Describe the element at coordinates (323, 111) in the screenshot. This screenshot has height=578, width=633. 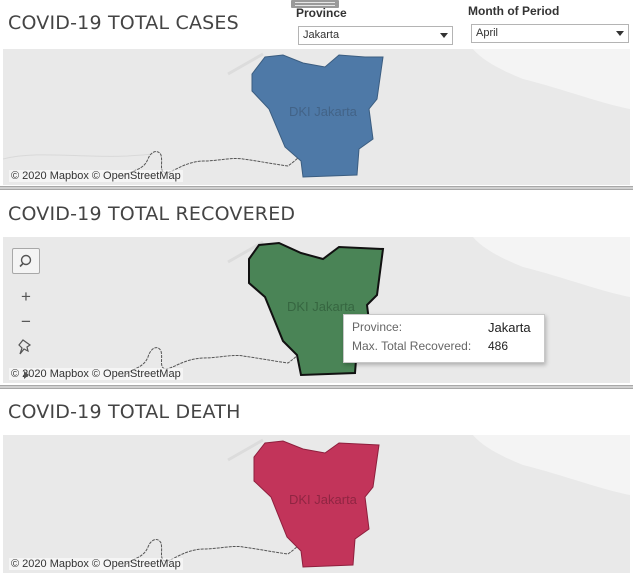
I see `region-label-cases: DKI Jakarta` at that location.